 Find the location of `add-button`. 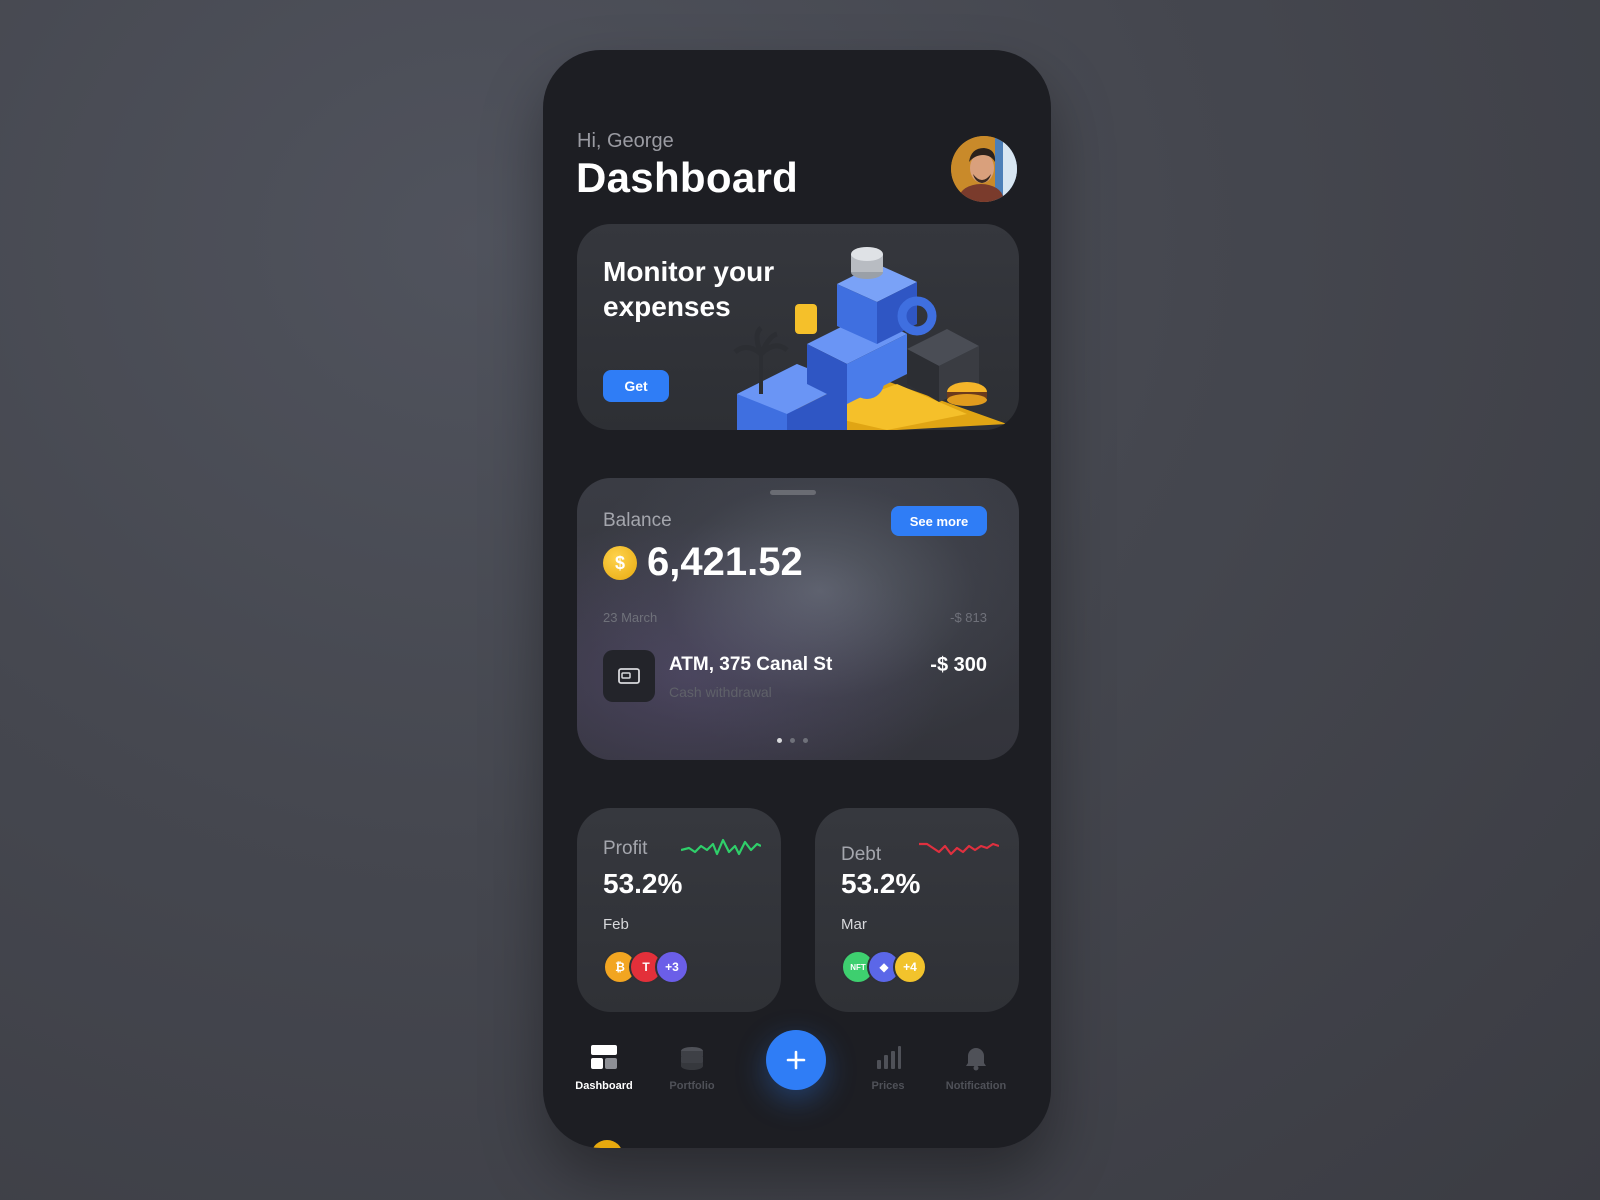

add-button is located at coordinates (796, 1060).